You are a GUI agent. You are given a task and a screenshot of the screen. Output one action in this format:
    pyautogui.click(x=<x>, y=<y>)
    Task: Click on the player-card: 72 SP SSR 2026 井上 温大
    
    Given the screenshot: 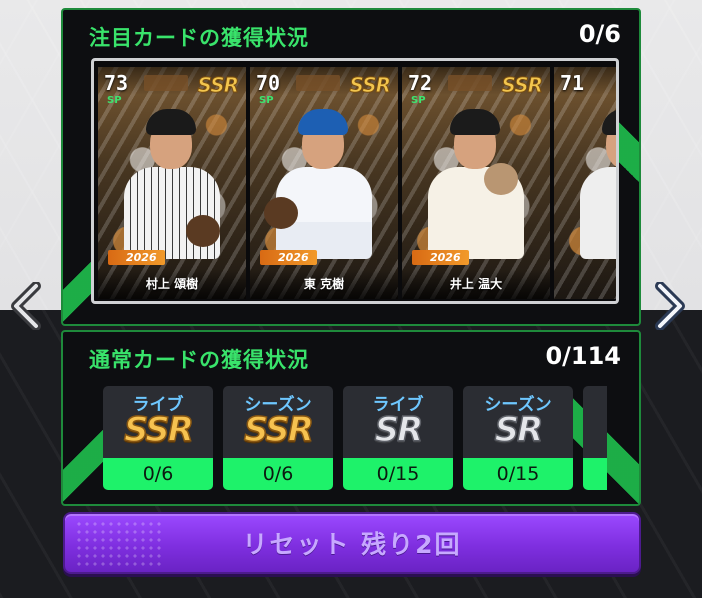 What is the action you would take?
    pyautogui.click(x=476, y=183)
    